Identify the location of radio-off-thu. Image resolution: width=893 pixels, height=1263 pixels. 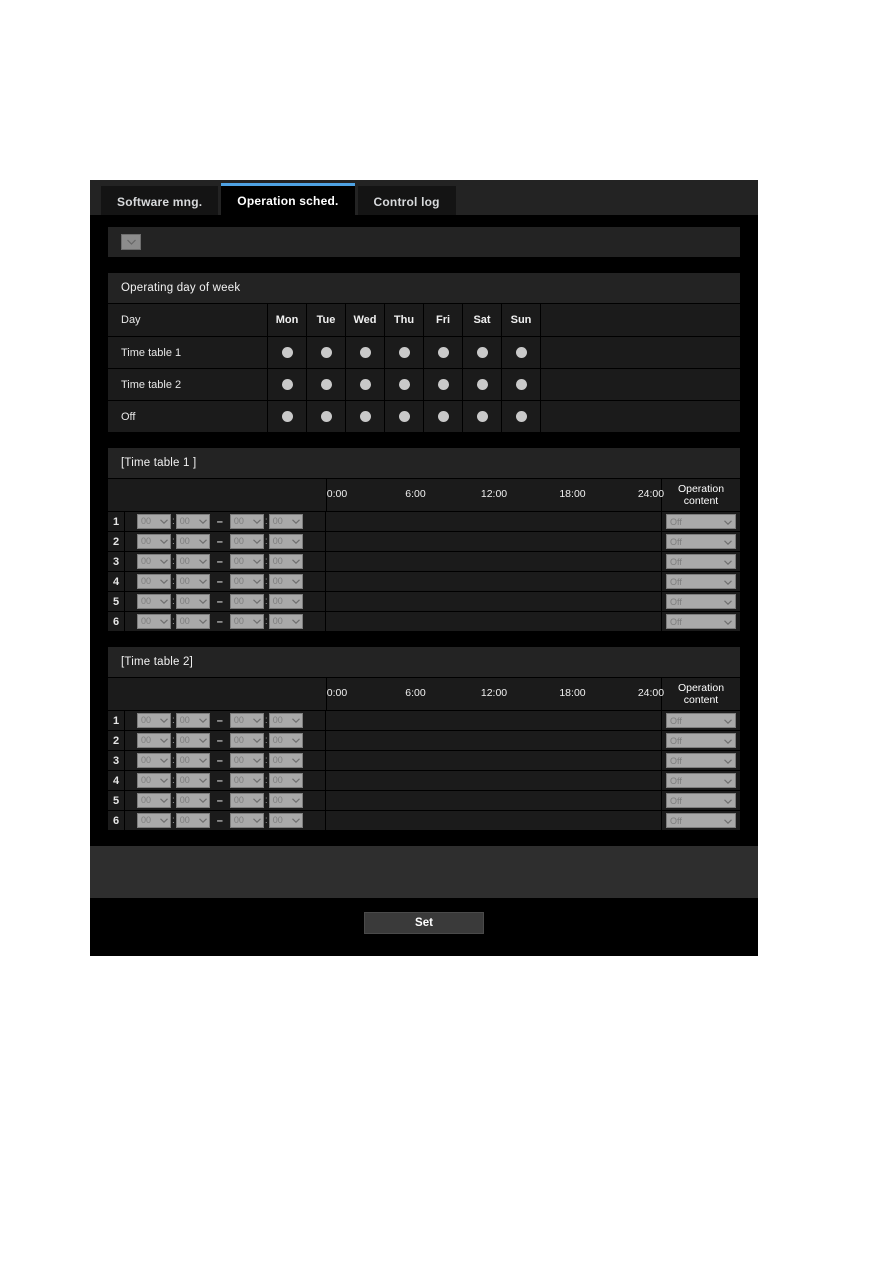
(404, 416).